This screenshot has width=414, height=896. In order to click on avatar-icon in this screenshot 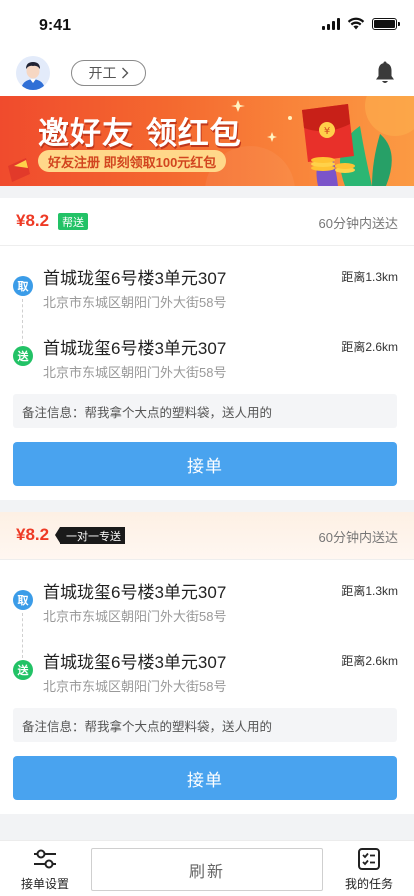, I will do `click(33, 73)`.